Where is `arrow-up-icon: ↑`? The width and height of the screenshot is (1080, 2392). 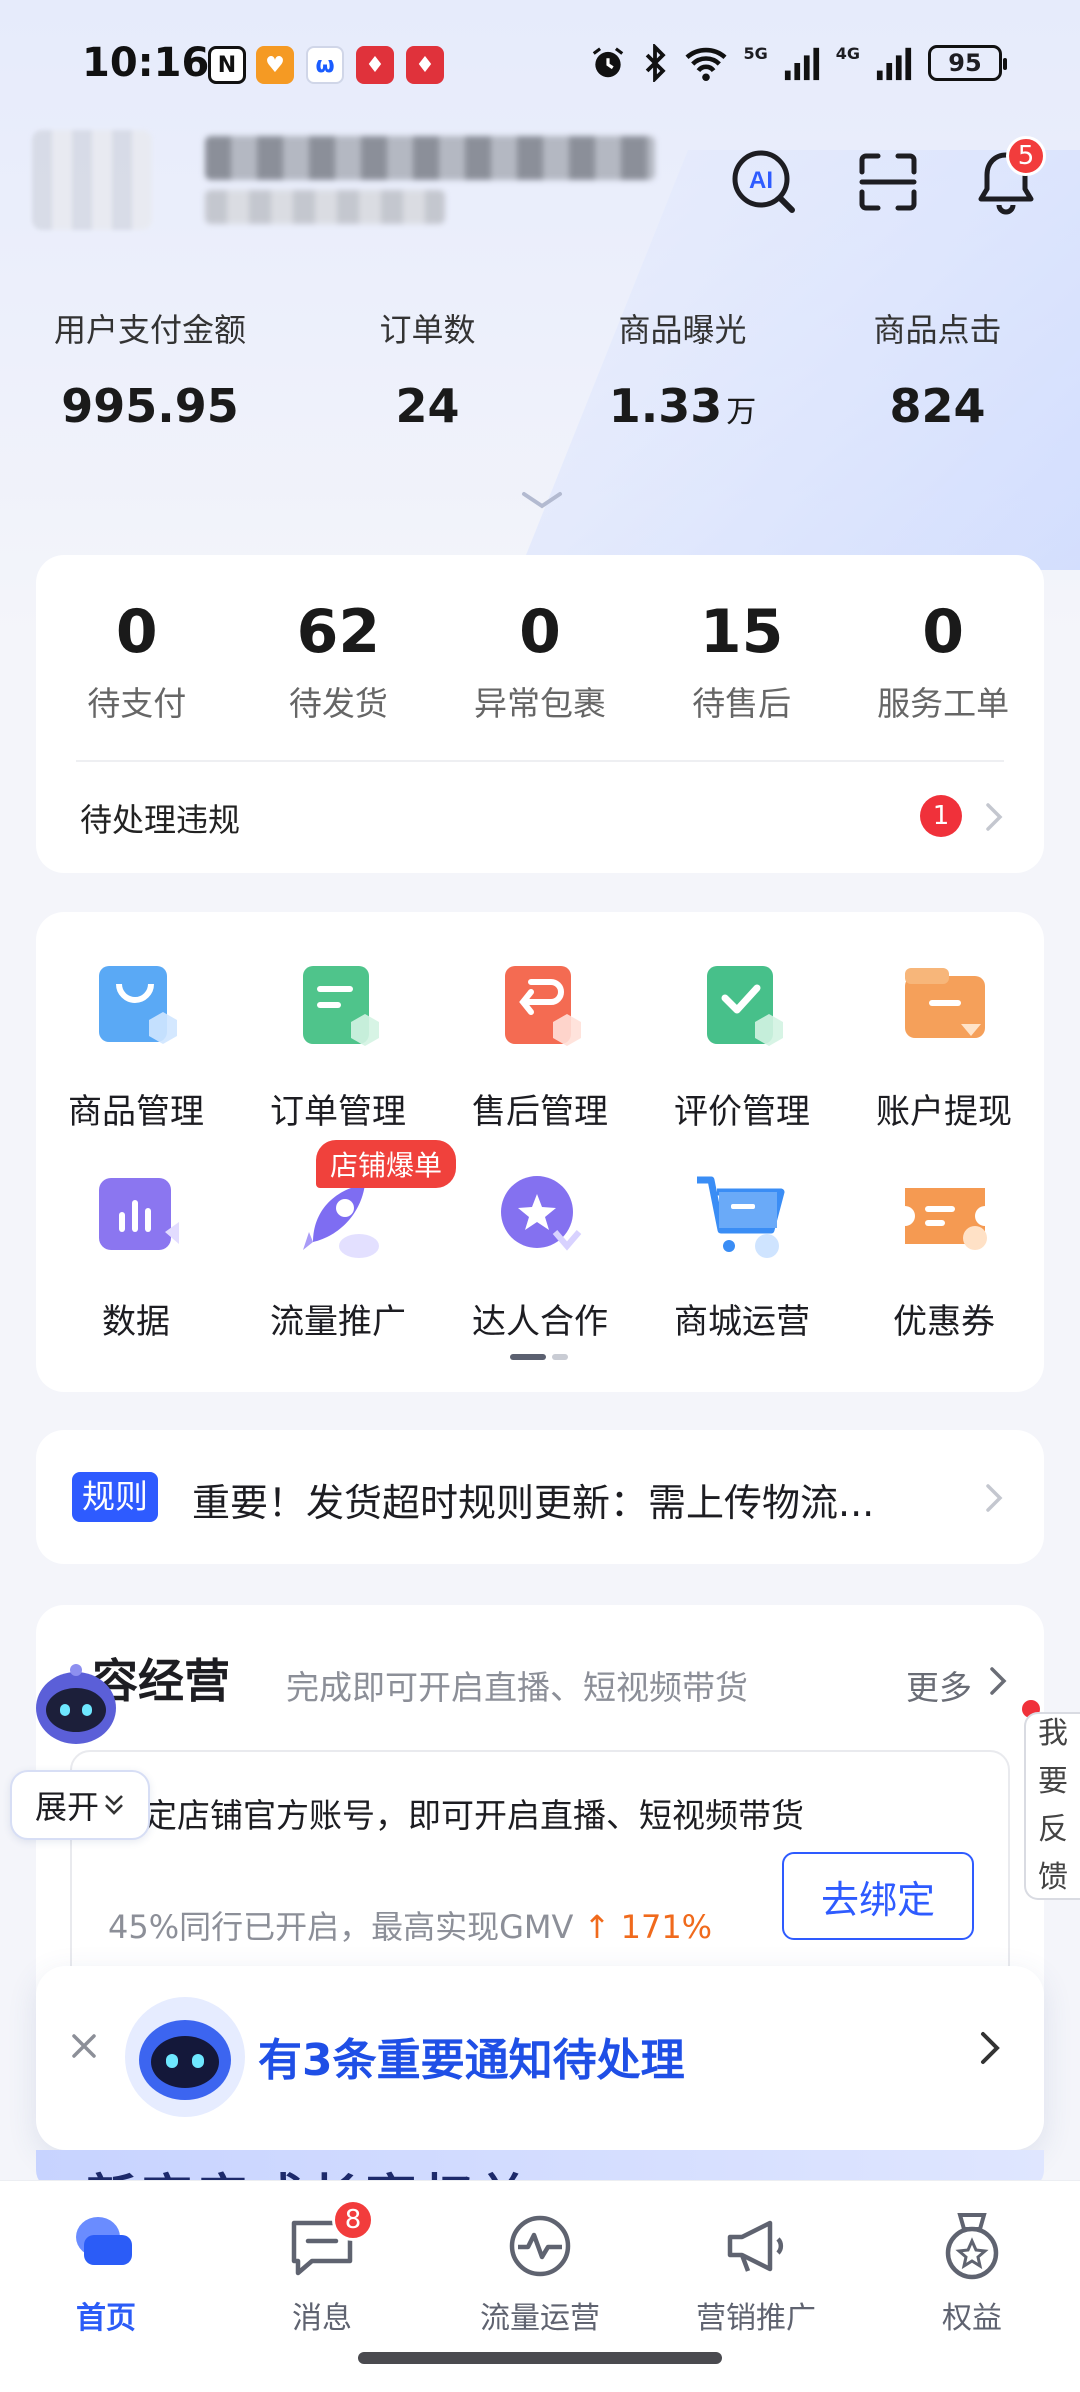
arrow-up-icon: ↑ is located at coordinates (597, 1927).